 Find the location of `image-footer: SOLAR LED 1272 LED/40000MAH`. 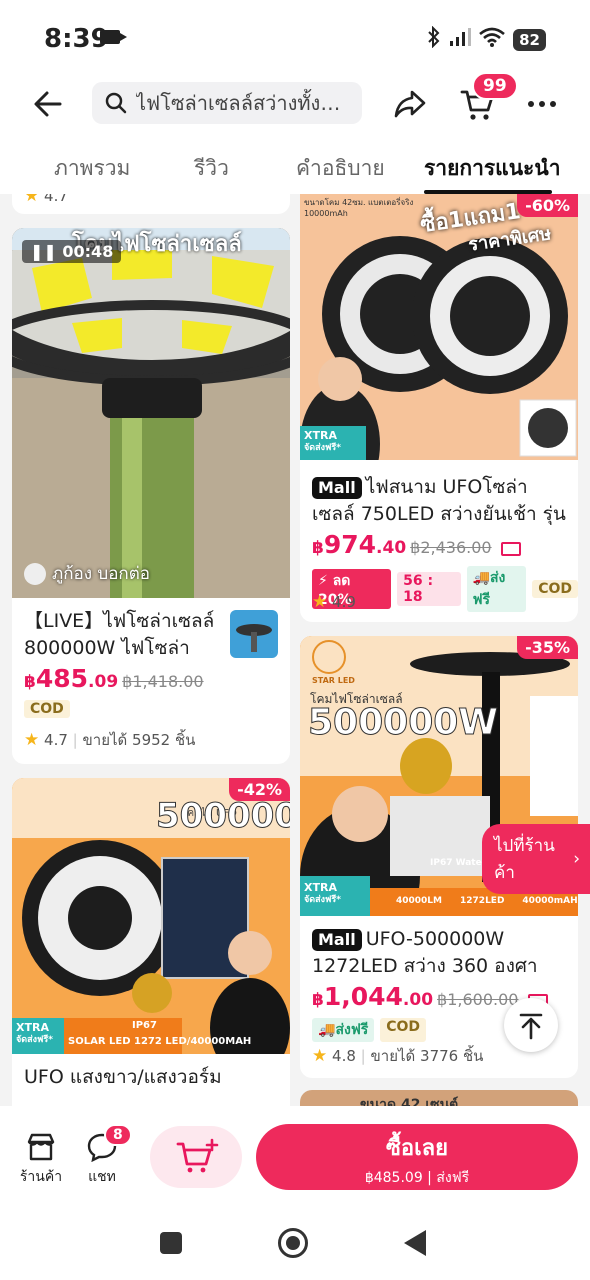

image-footer: SOLAR LED 1272 LED/40000MAH is located at coordinates (160, 1041).